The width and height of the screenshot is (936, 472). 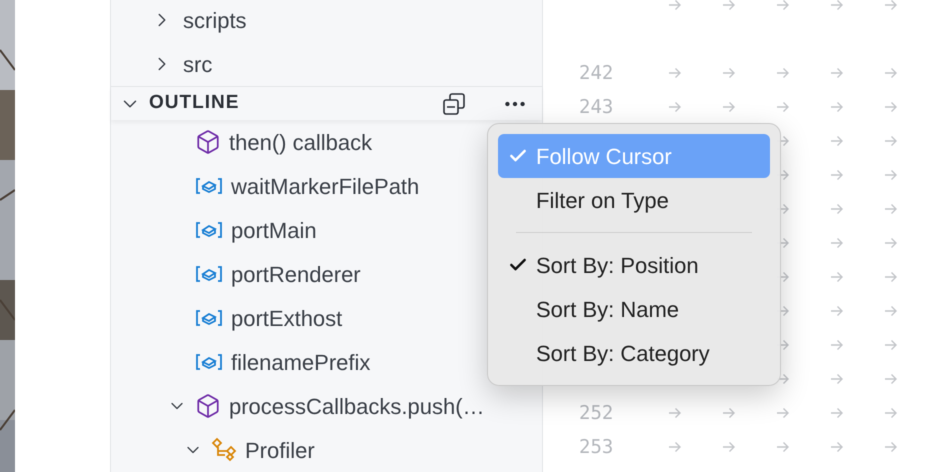 I want to click on outline-label: filenamePrefix, so click(x=300, y=362).